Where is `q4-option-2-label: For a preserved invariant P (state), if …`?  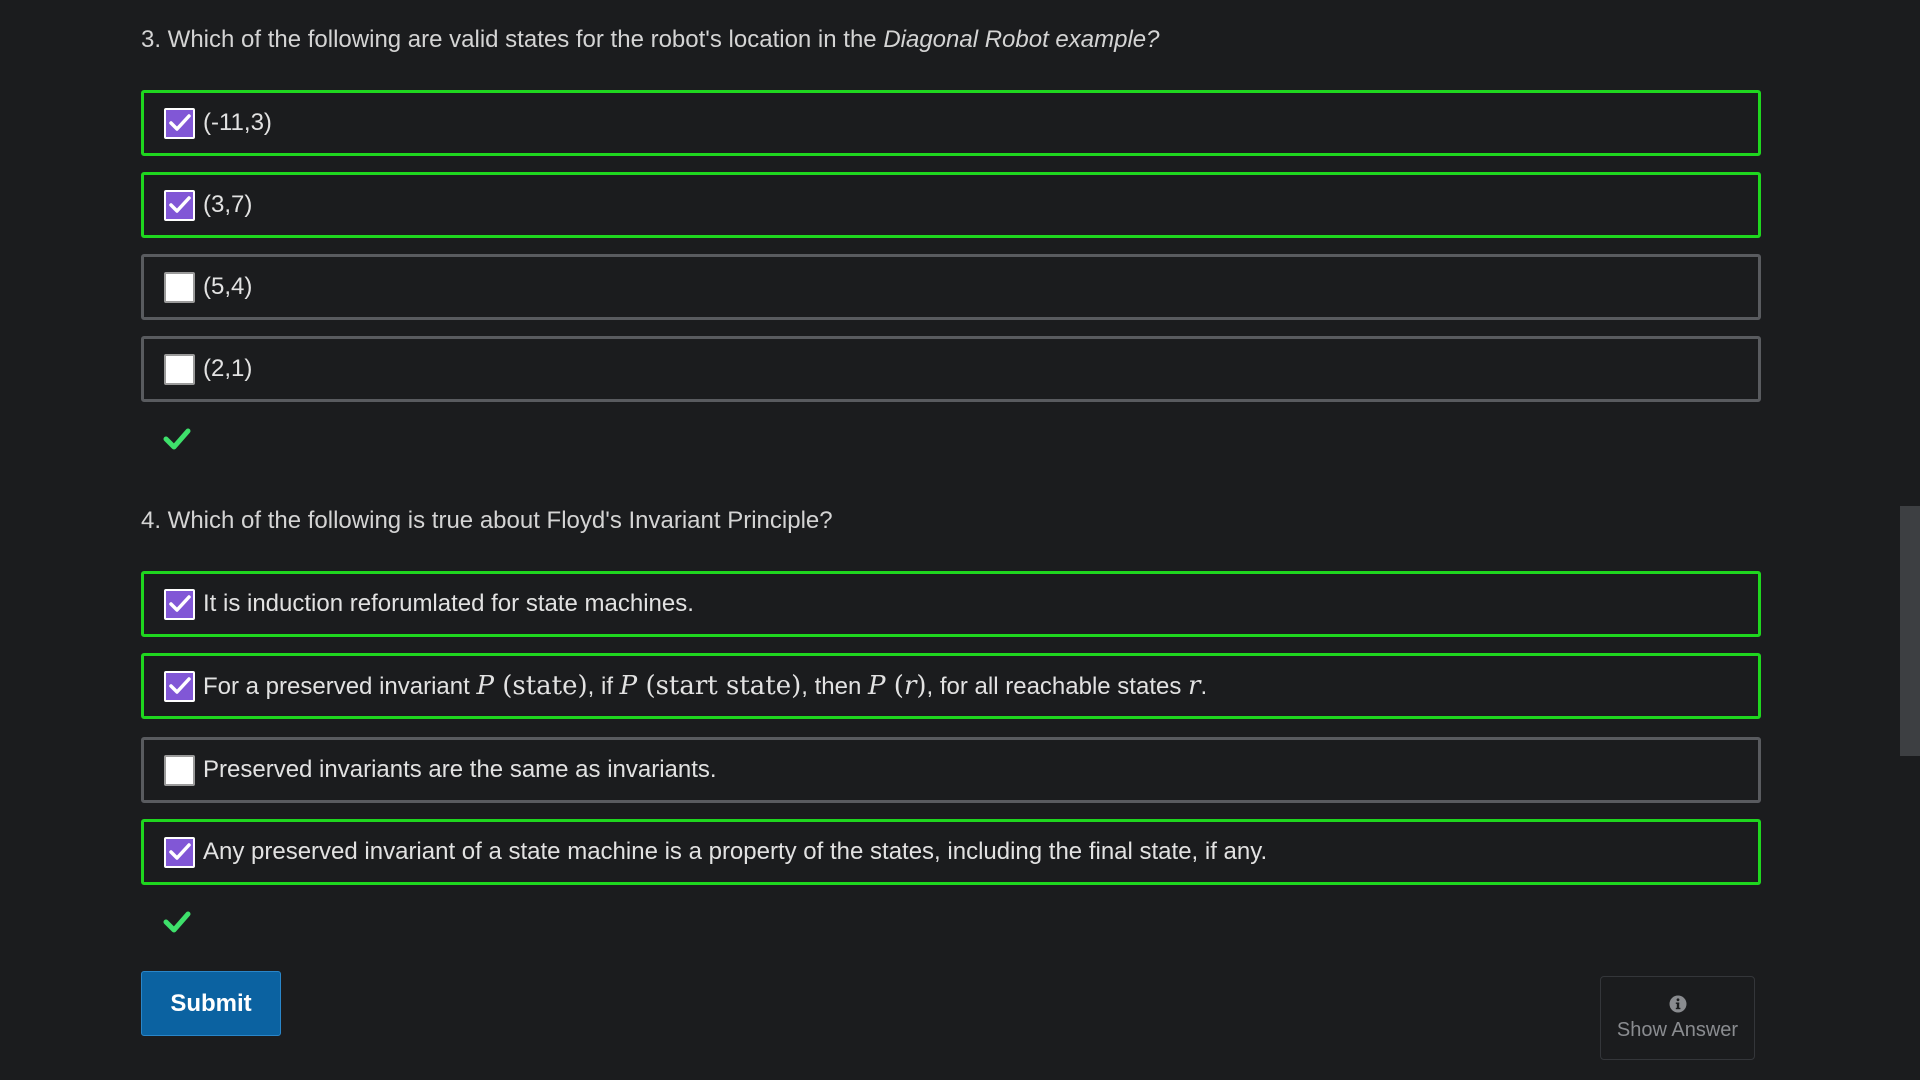
q4-option-2-label: For a preserved invariant P (state), if … is located at coordinates (705, 686).